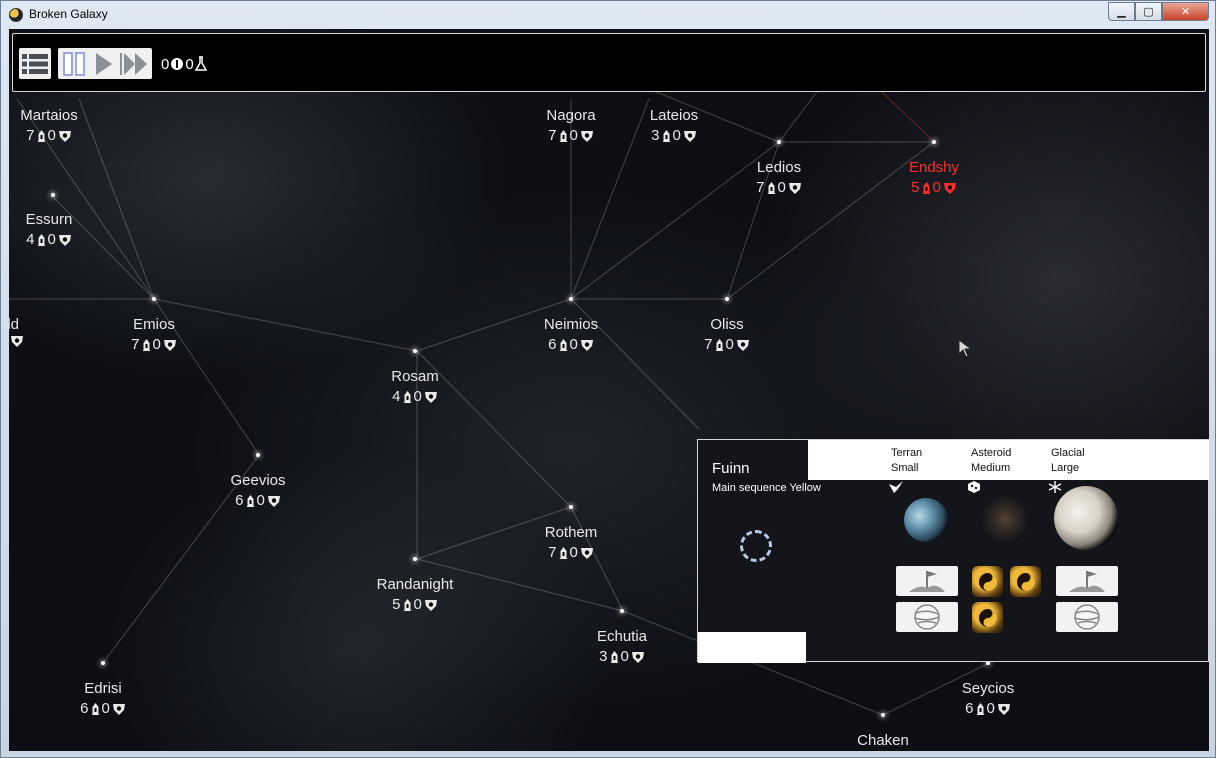  Describe the element at coordinates (752, 647) in the screenshot. I see `panel-action-area` at that location.